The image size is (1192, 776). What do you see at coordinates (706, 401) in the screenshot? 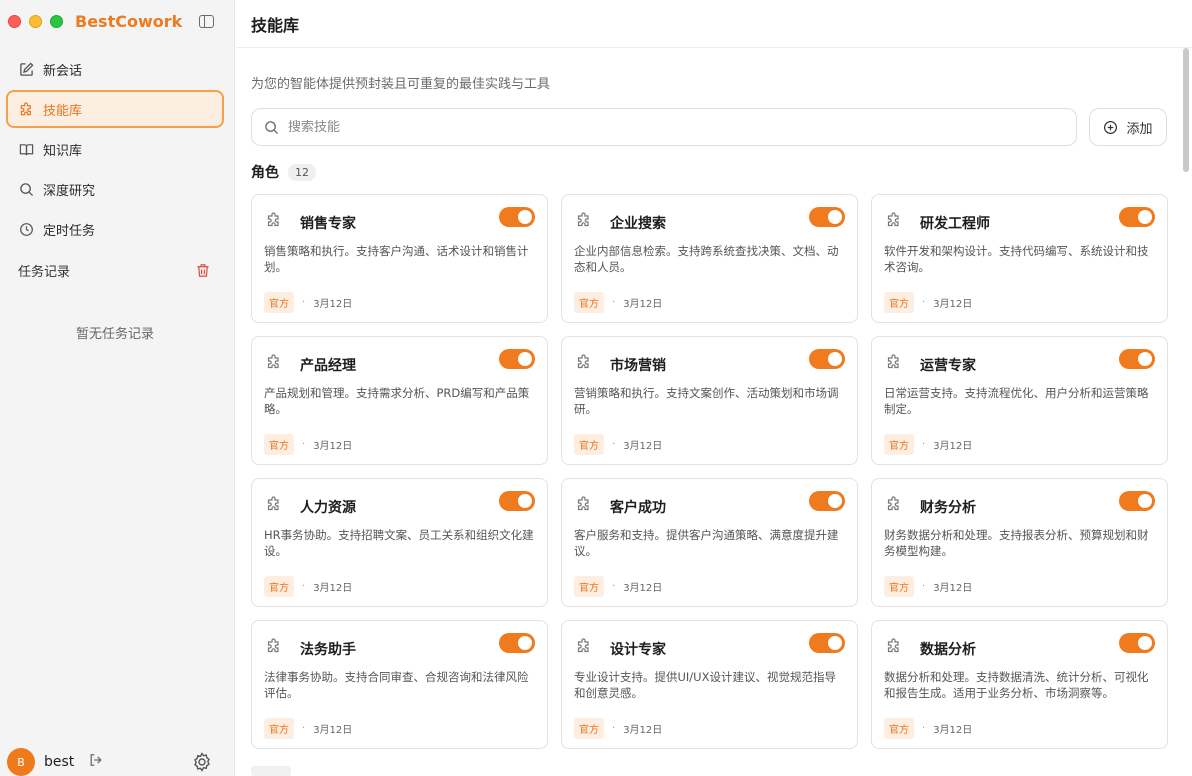
I see `skill-description: 营销策略和执行。支持文案创作、活动策划和市场调研。` at bounding box center [706, 401].